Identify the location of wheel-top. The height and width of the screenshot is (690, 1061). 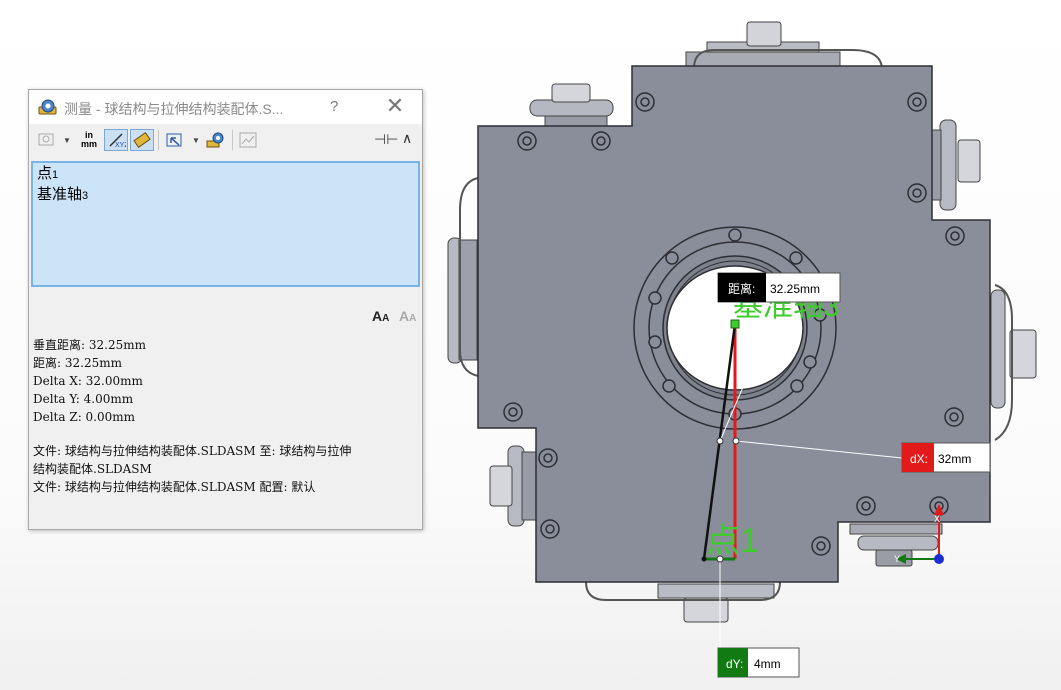
(784, 46).